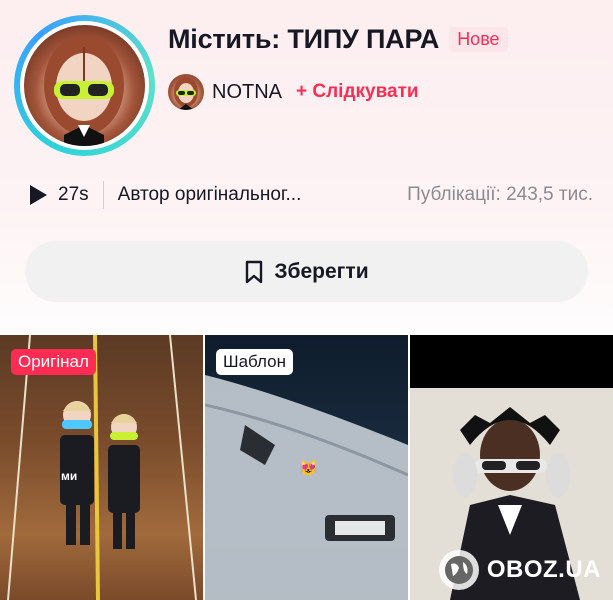 The width and height of the screenshot is (613, 600). I want to click on bookmark-icon, so click(254, 271).